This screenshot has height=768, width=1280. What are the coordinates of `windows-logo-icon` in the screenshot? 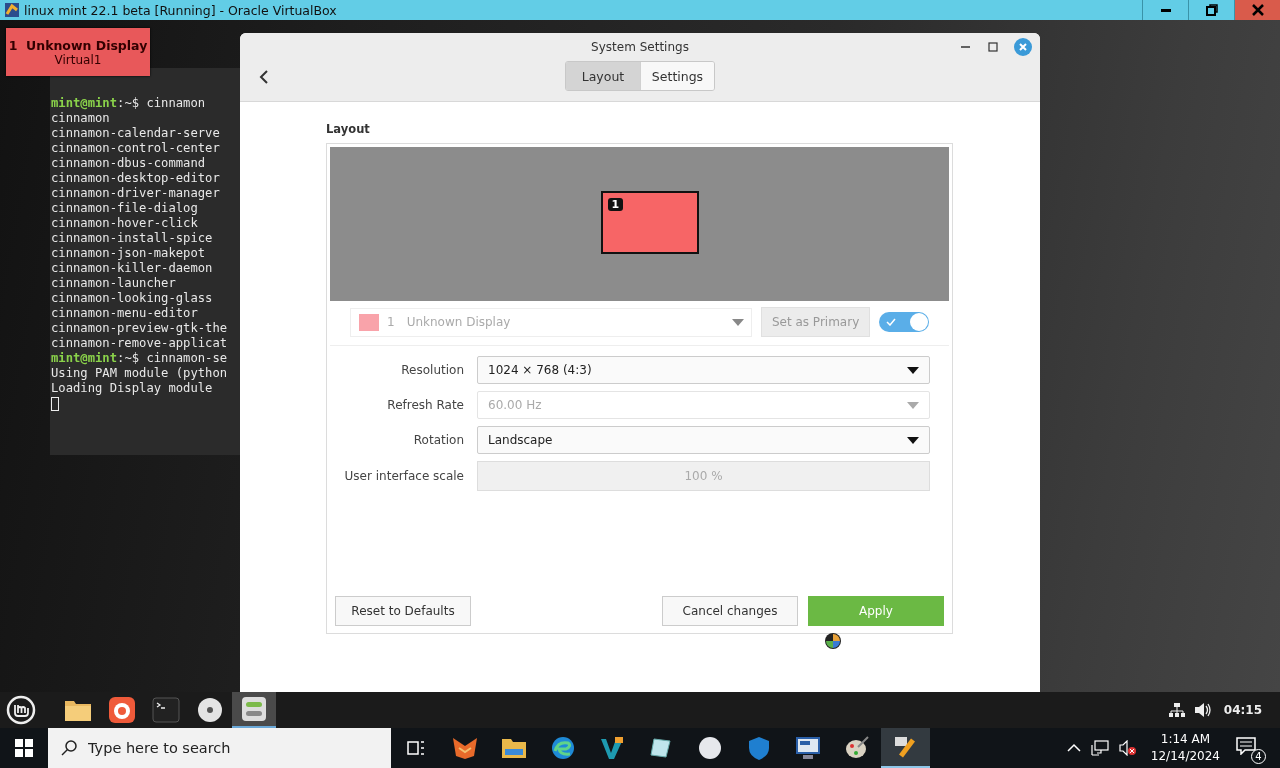 It's located at (24, 748).